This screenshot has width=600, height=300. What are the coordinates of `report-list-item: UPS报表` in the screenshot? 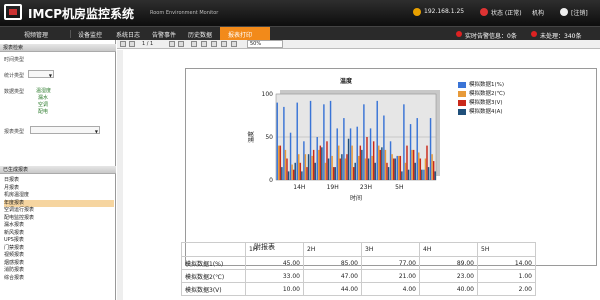 It's located at (59, 240).